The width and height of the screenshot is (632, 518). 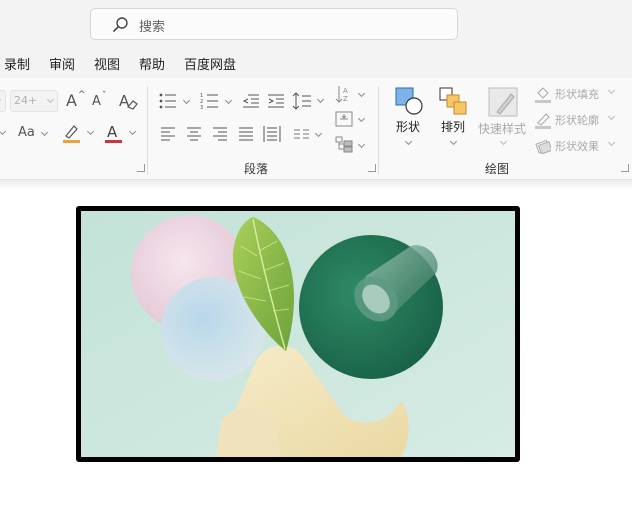 I want to click on paint-bucket-icon, so click(x=543, y=95).